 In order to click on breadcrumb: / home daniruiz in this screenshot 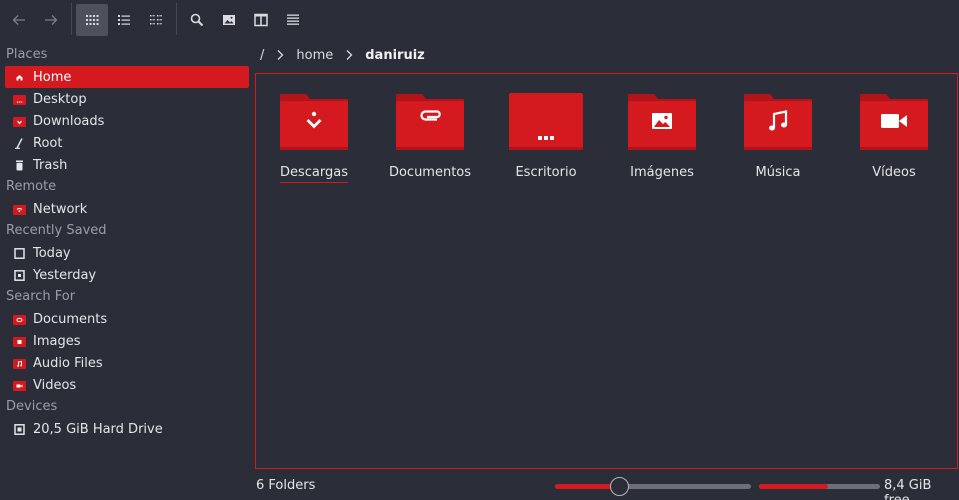, I will do `click(342, 55)`.